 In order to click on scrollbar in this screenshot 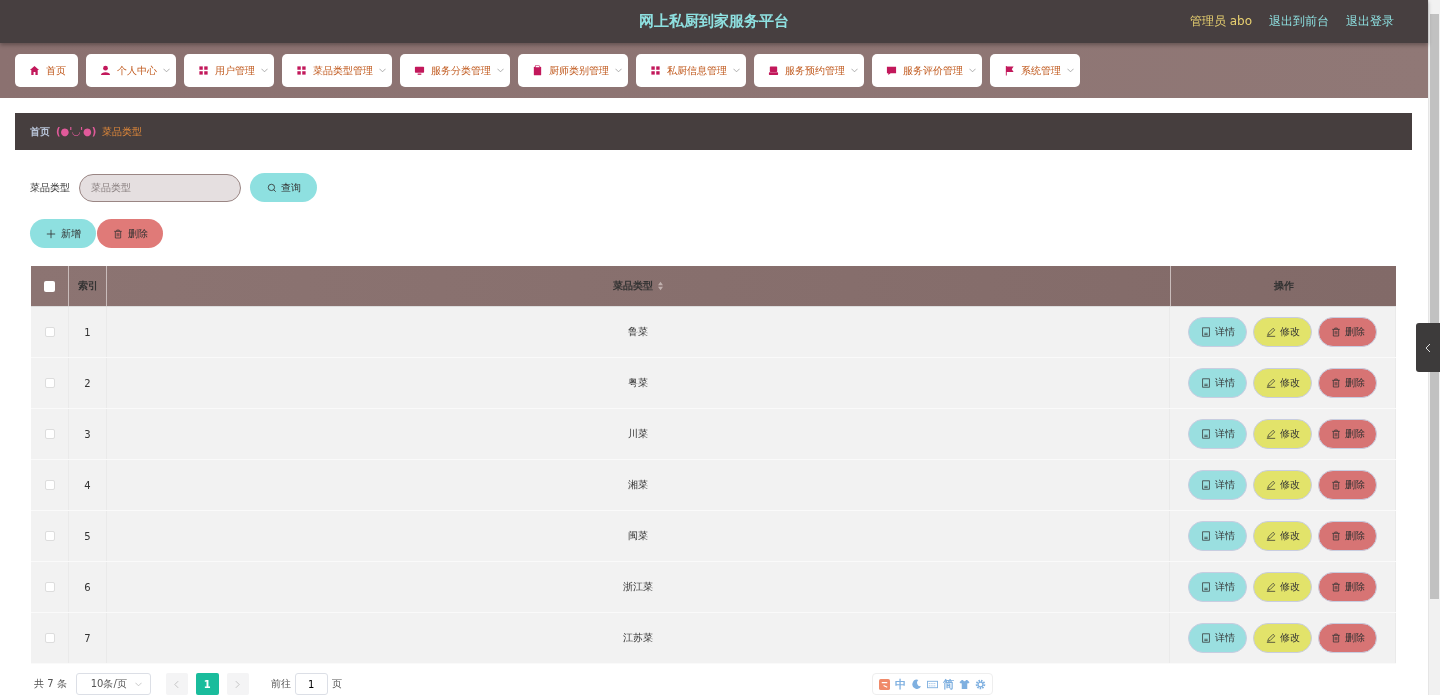, I will do `click(1434, 347)`.